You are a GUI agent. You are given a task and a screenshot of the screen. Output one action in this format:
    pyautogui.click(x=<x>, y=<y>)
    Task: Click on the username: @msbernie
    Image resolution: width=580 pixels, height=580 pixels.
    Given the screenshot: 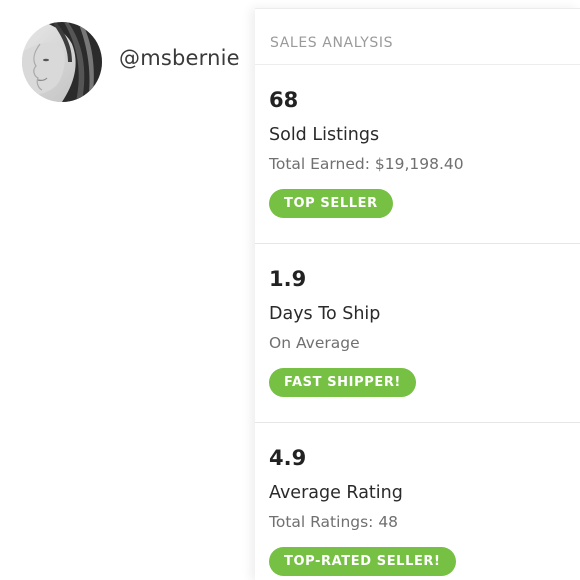 What is the action you would take?
    pyautogui.click(x=179, y=58)
    